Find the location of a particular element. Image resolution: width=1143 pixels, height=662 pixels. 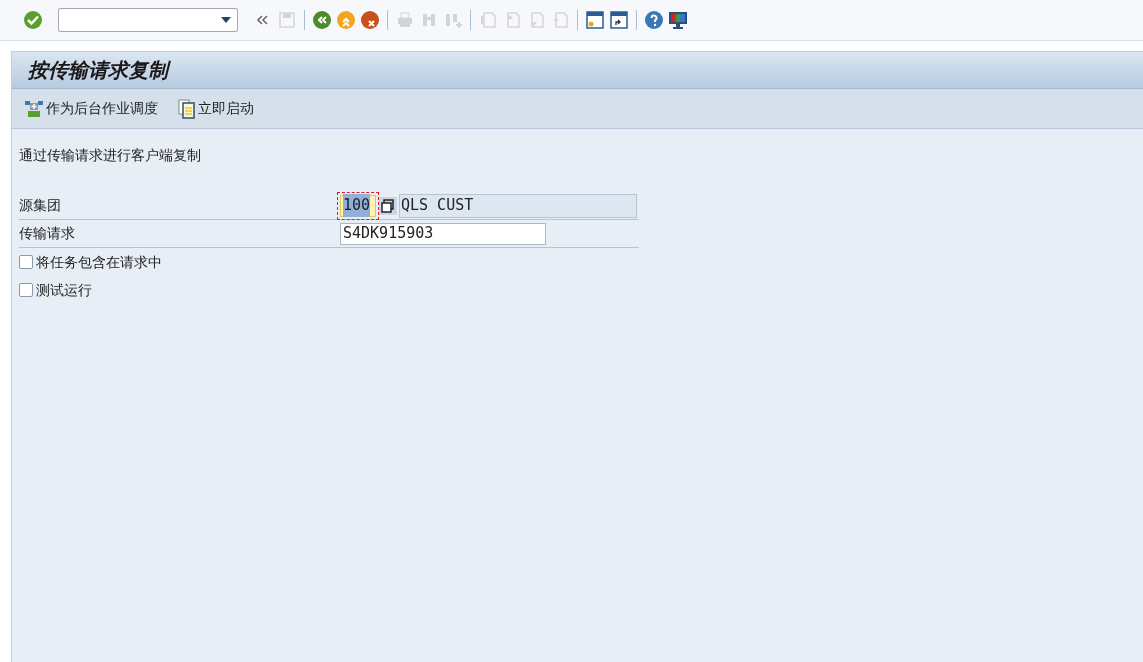

command-field is located at coordinates (148, 20).